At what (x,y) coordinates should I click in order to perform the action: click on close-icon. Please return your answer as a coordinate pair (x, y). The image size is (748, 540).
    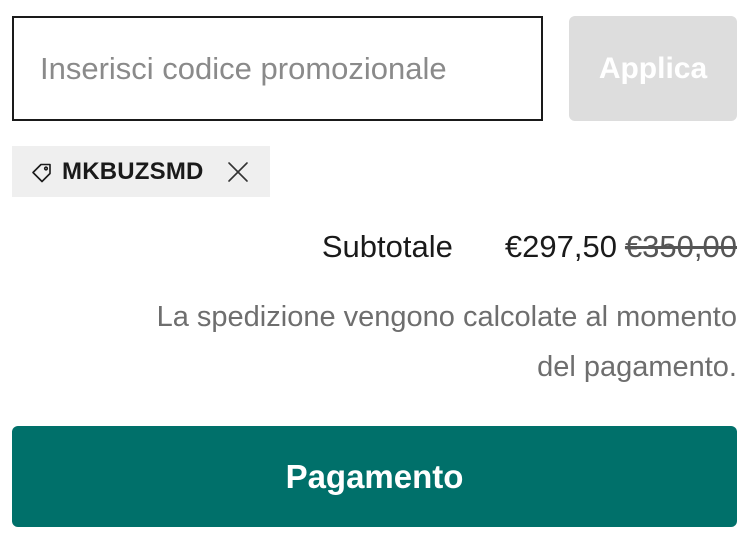
    Looking at the image, I should click on (238, 172).